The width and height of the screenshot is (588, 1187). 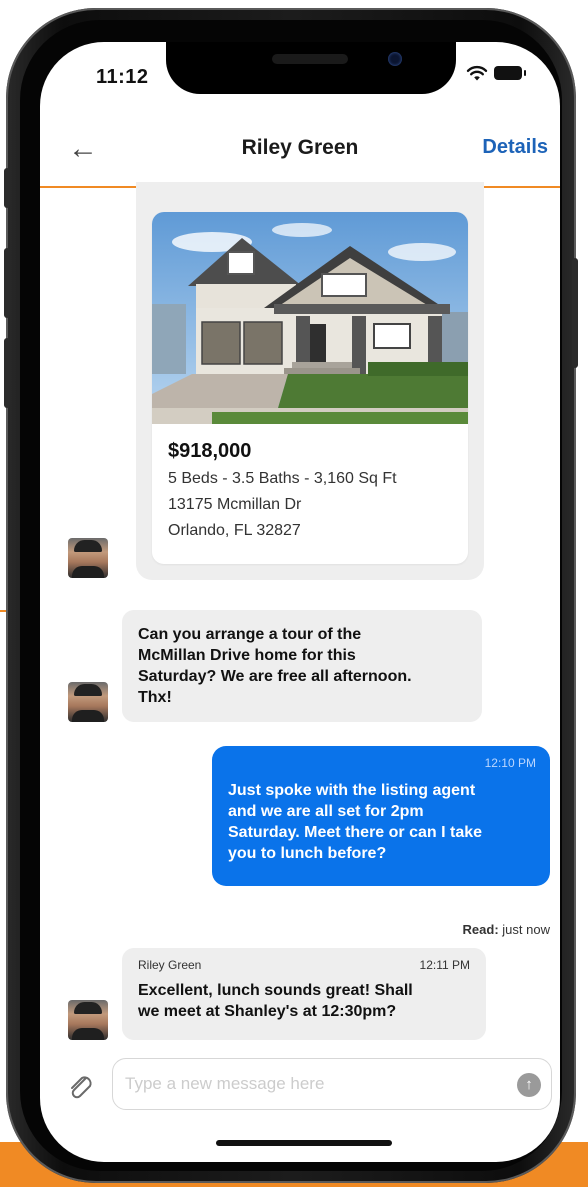 What do you see at coordinates (170, 965) in the screenshot?
I see `message-sender: Riley Green` at bounding box center [170, 965].